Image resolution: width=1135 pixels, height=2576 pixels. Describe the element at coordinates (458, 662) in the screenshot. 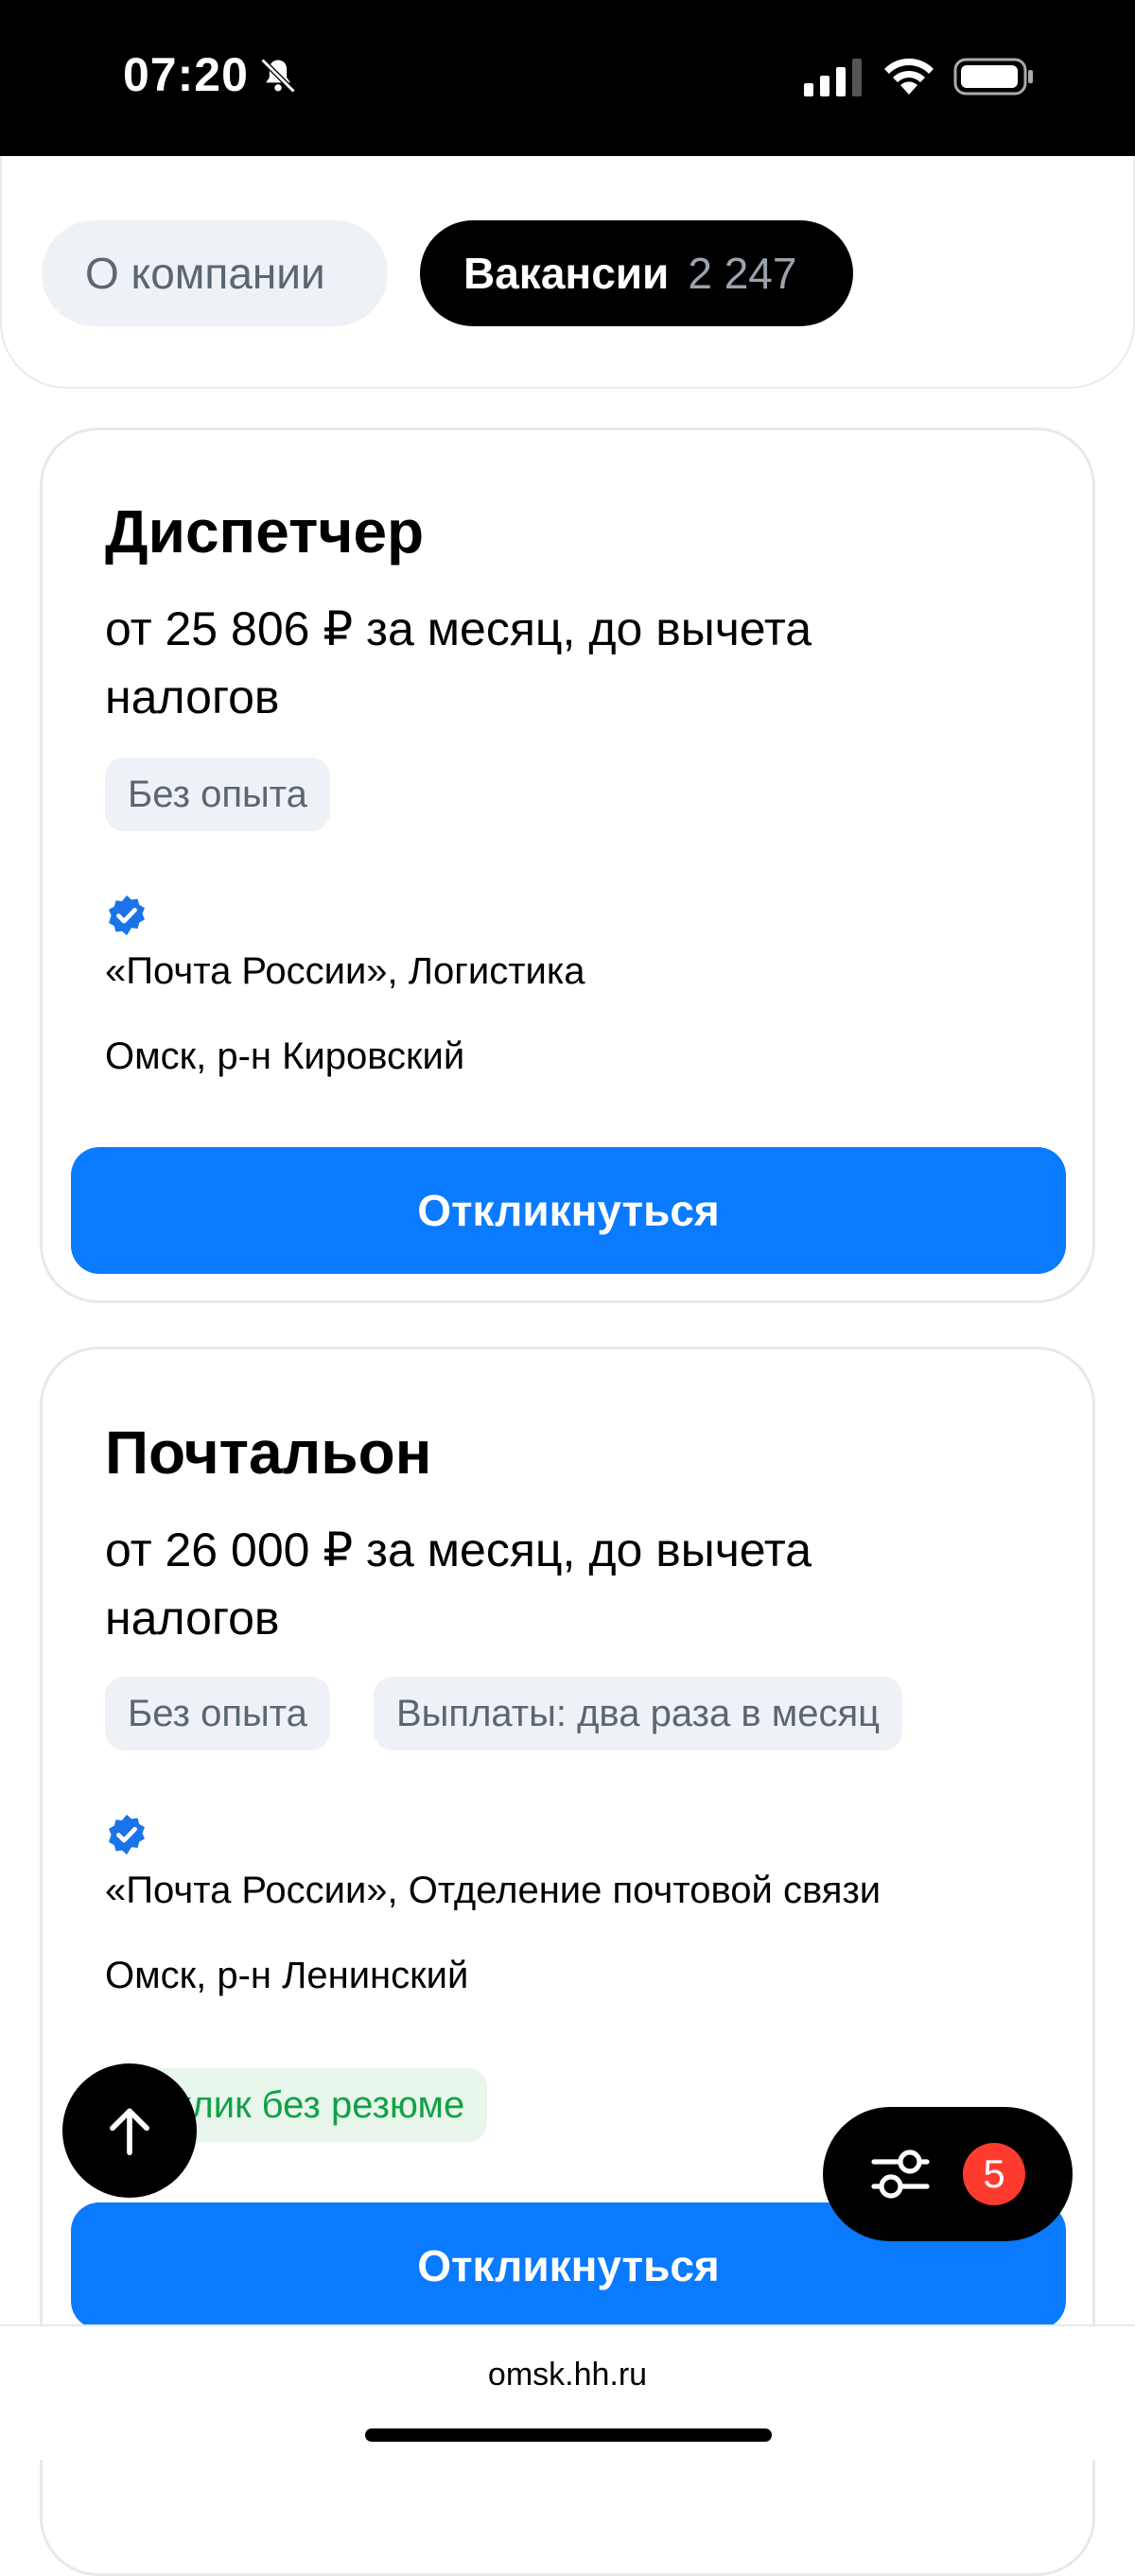

I see `vacancy-salary: от 25 806 ₽ за месяц, до вычета налогов` at that location.